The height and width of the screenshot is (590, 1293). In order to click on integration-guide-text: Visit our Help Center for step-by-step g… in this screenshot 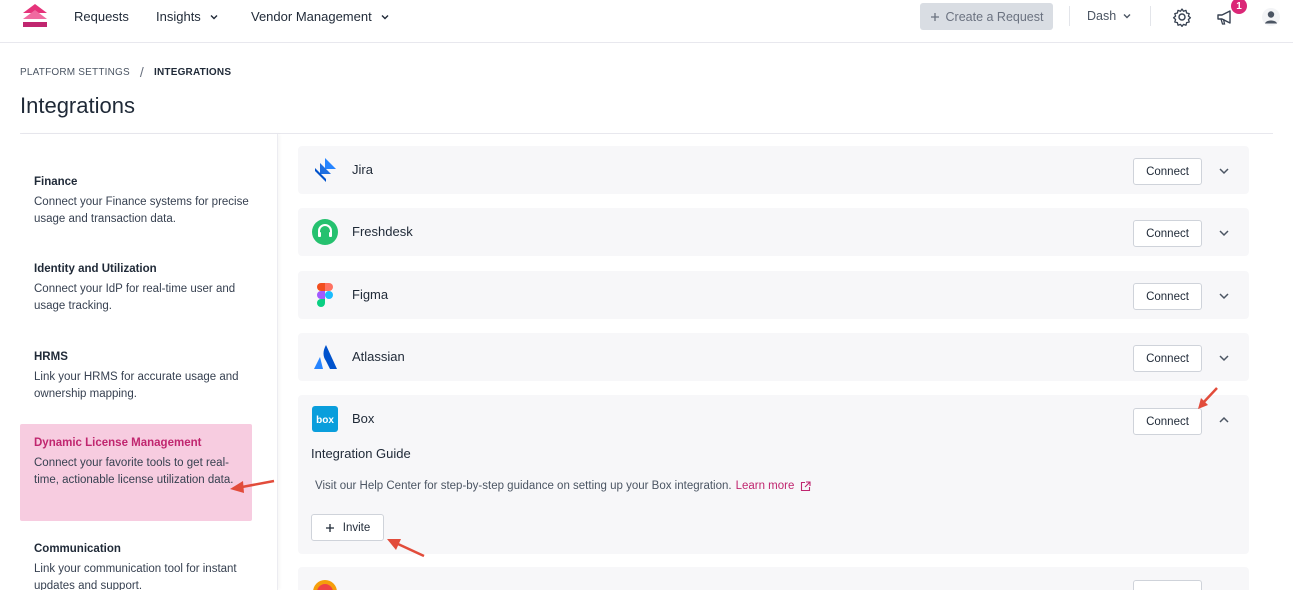, I will do `click(563, 486)`.